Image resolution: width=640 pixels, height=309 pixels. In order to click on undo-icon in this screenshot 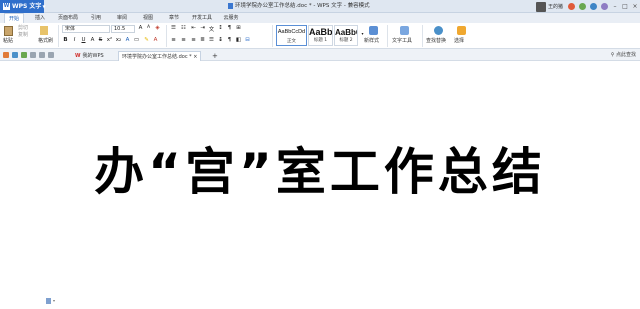, I will do `click(42, 55)`.